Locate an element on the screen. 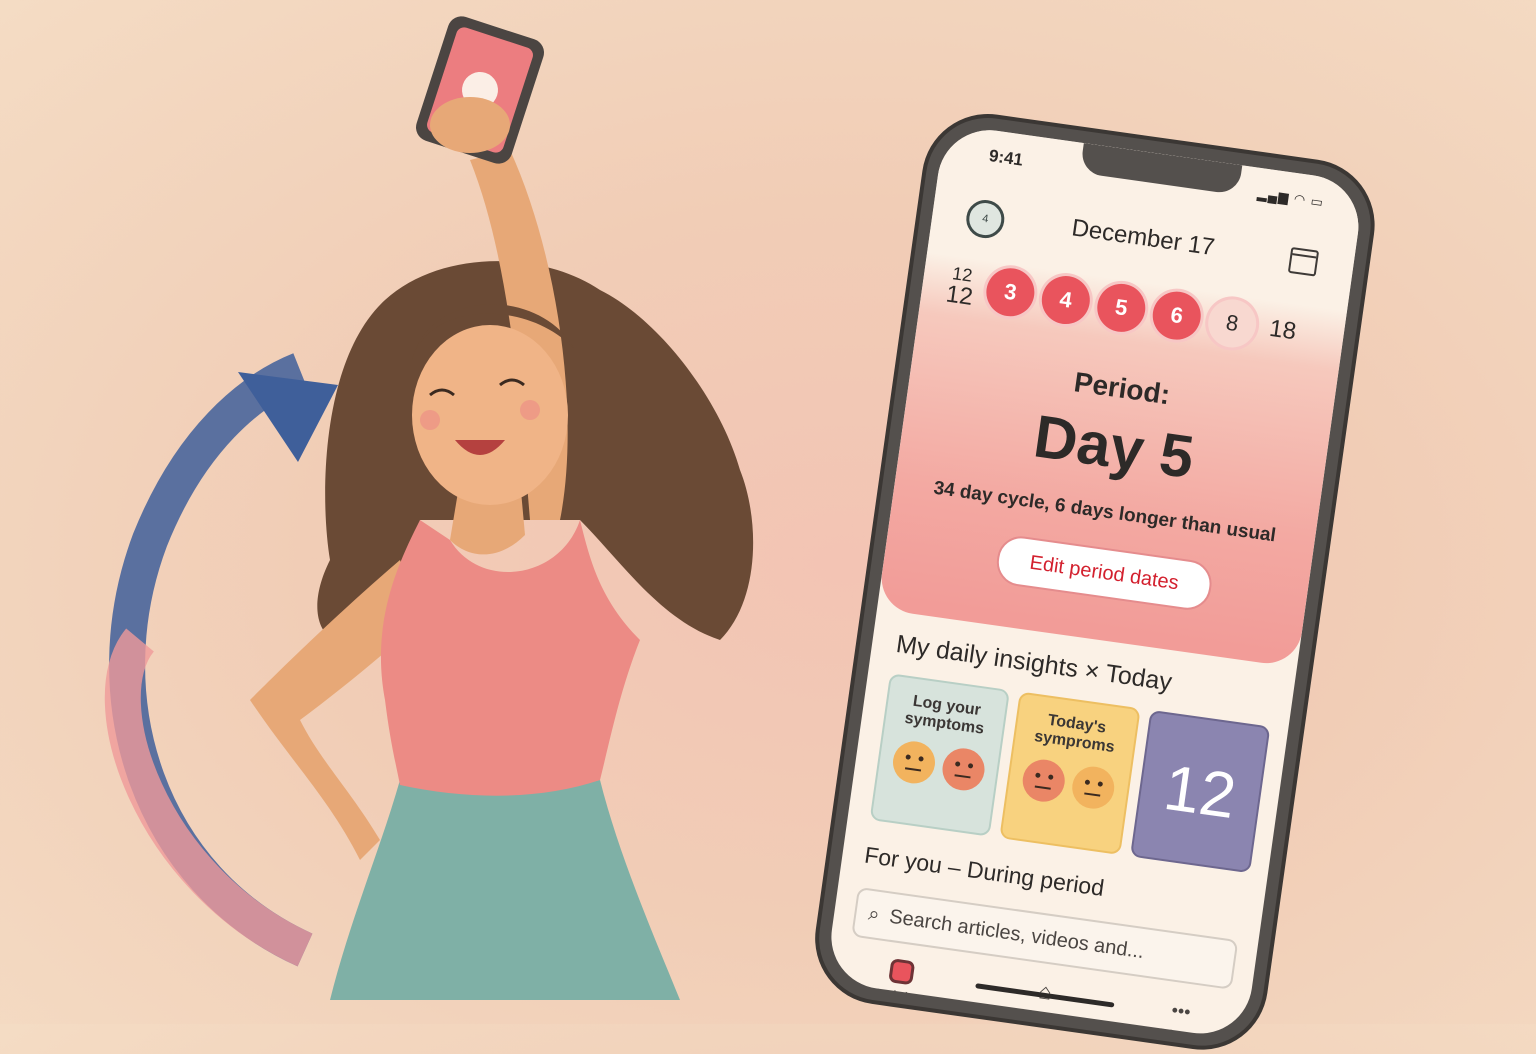  search-icon: ⌕ is located at coordinates (874, 914).